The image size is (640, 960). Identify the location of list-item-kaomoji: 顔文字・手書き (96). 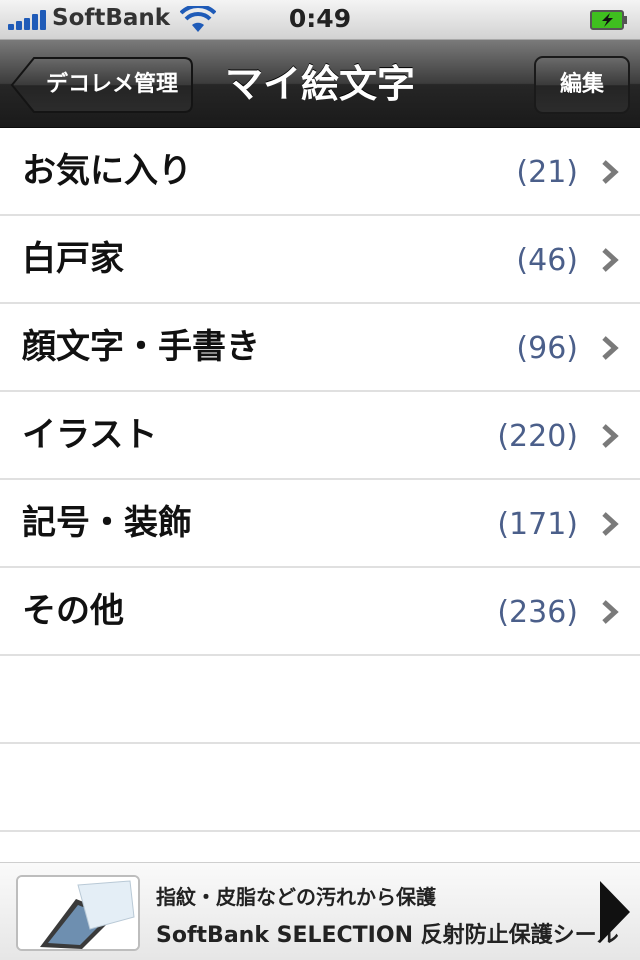
(320, 348).